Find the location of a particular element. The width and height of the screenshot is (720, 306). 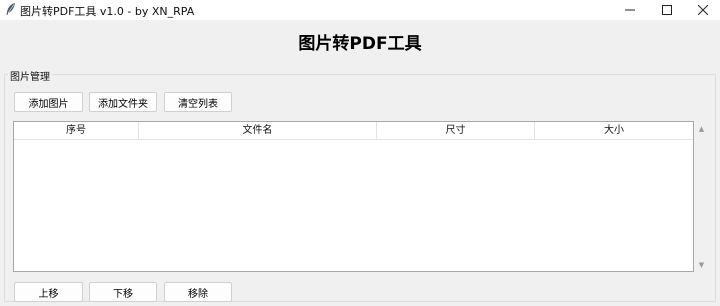

scroll-down-arrow-icon: ▼ is located at coordinates (701, 265).